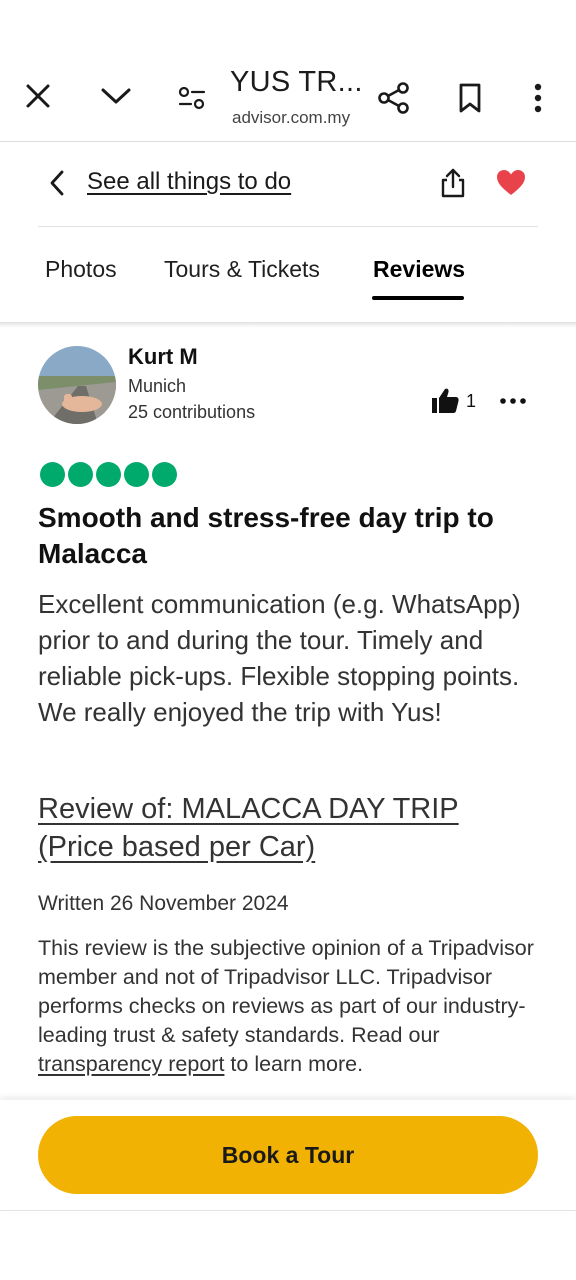 Image resolution: width=576 pixels, height=1280 pixels. I want to click on chevron-left-icon, so click(57, 183).